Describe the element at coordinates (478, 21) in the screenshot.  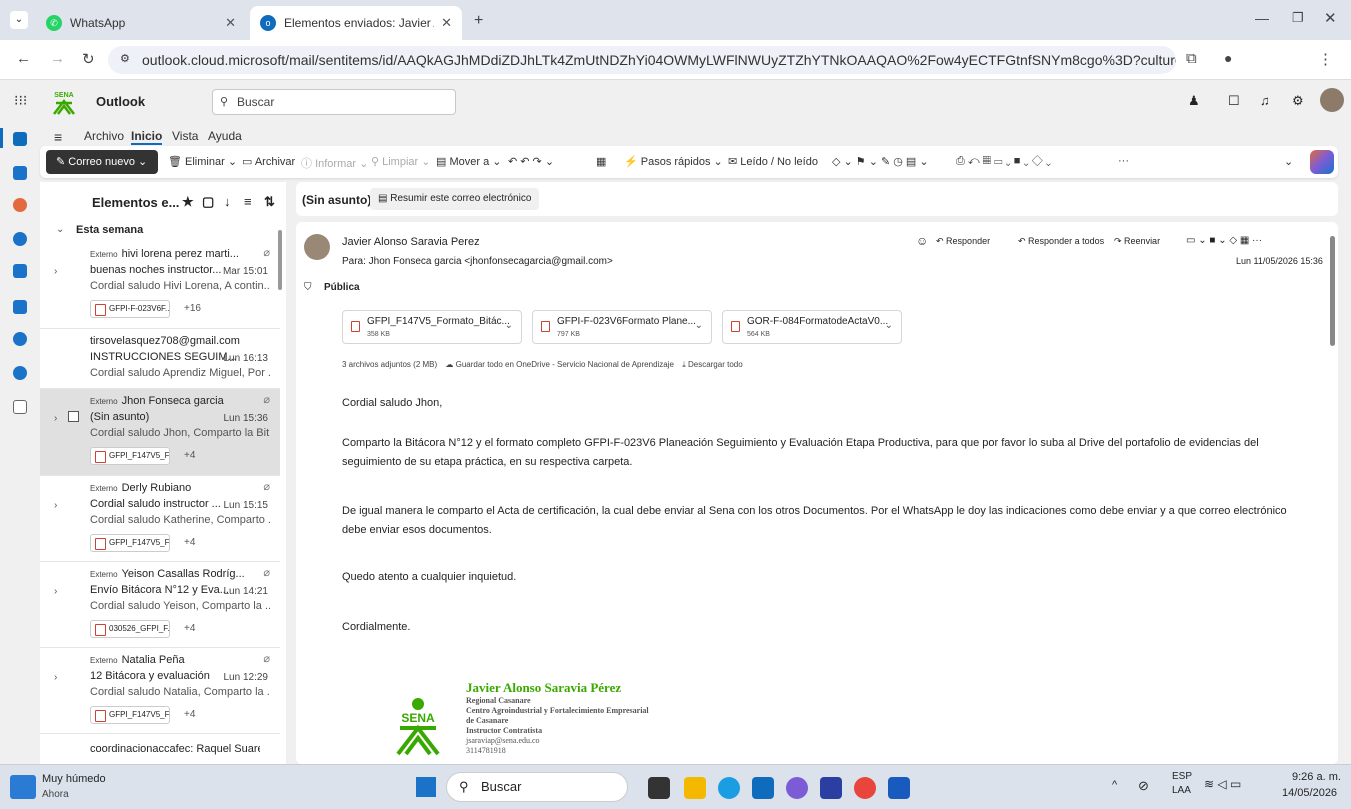
I see `new-tab-icon: +` at that location.